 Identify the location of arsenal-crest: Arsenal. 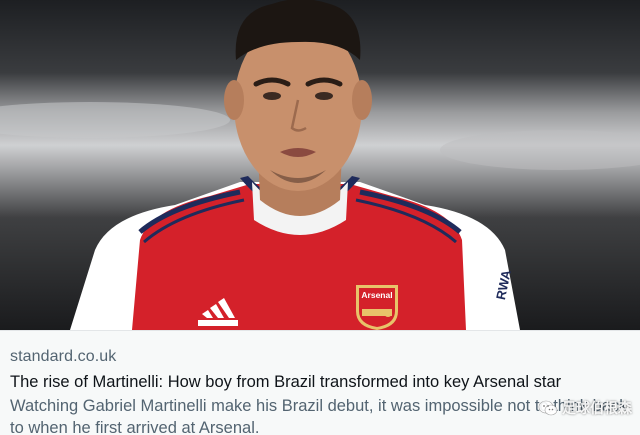
(377, 306).